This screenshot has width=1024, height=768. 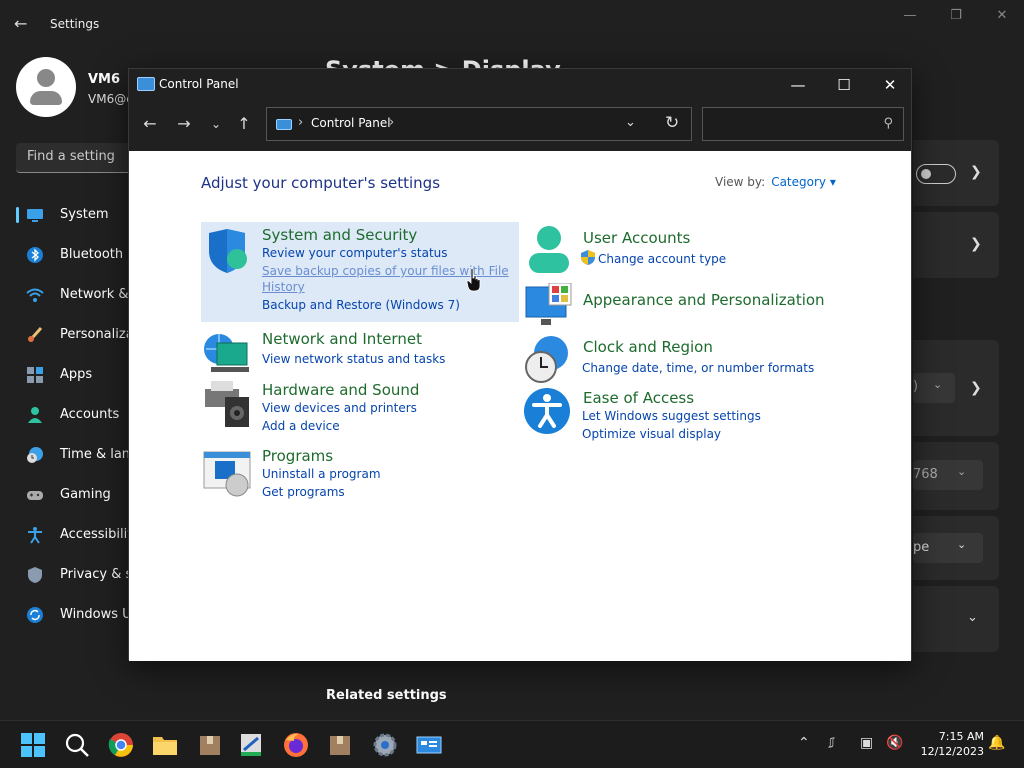 What do you see at coordinates (353, 359) in the screenshot?
I see `category-link: View network status and tasks` at bounding box center [353, 359].